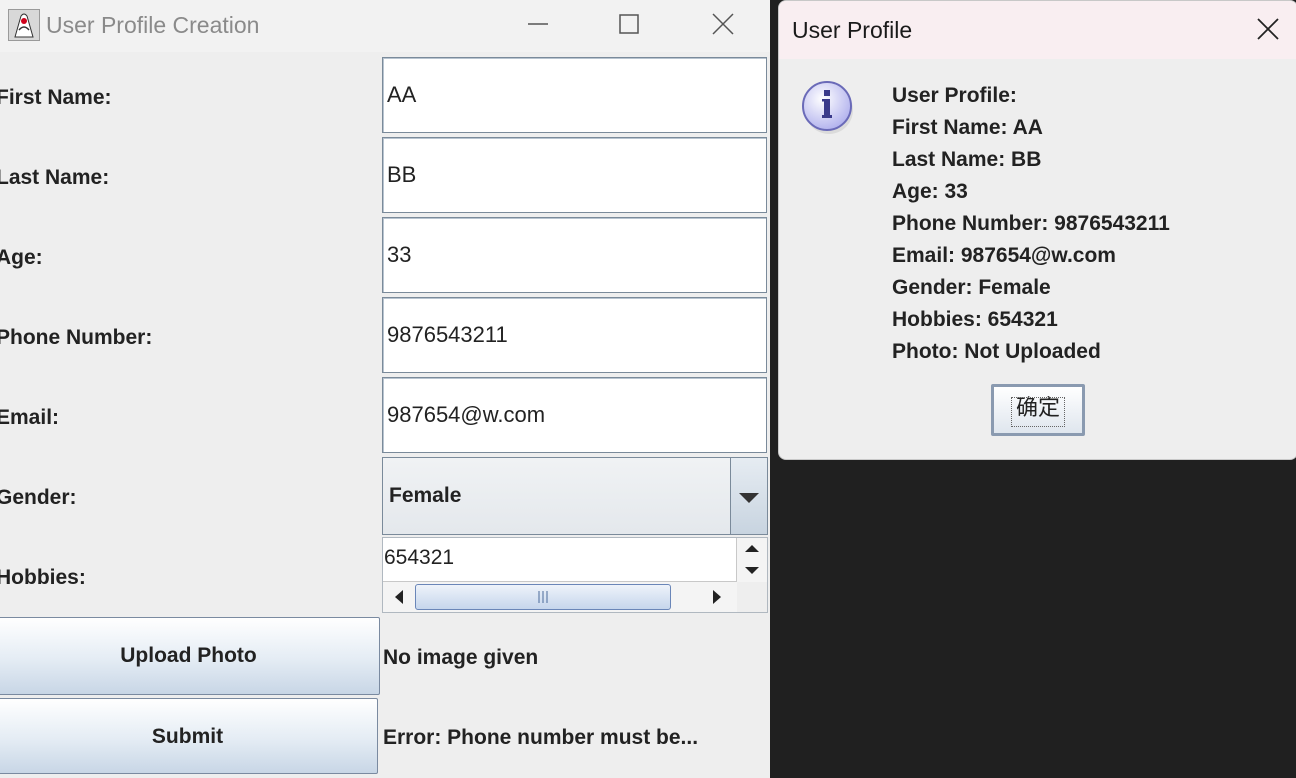  I want to click on email-label: Email:, so click(30, 417).